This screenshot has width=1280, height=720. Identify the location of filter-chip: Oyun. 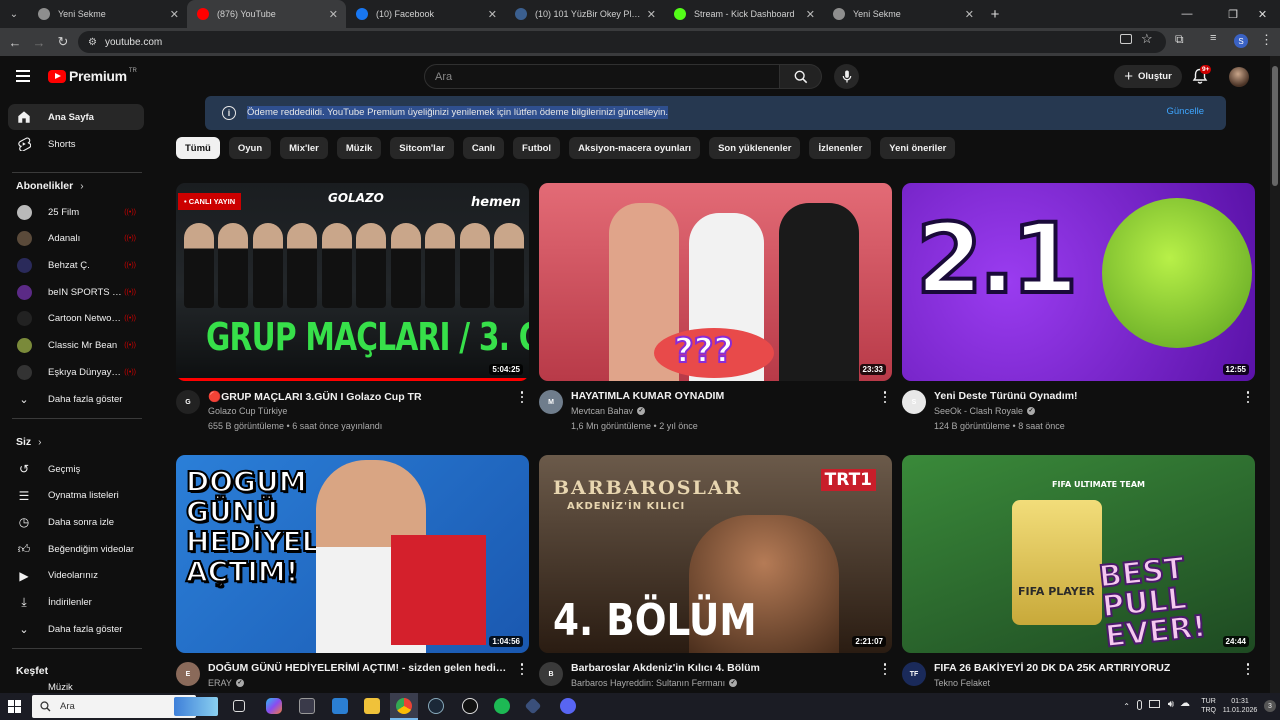
(250, 148).